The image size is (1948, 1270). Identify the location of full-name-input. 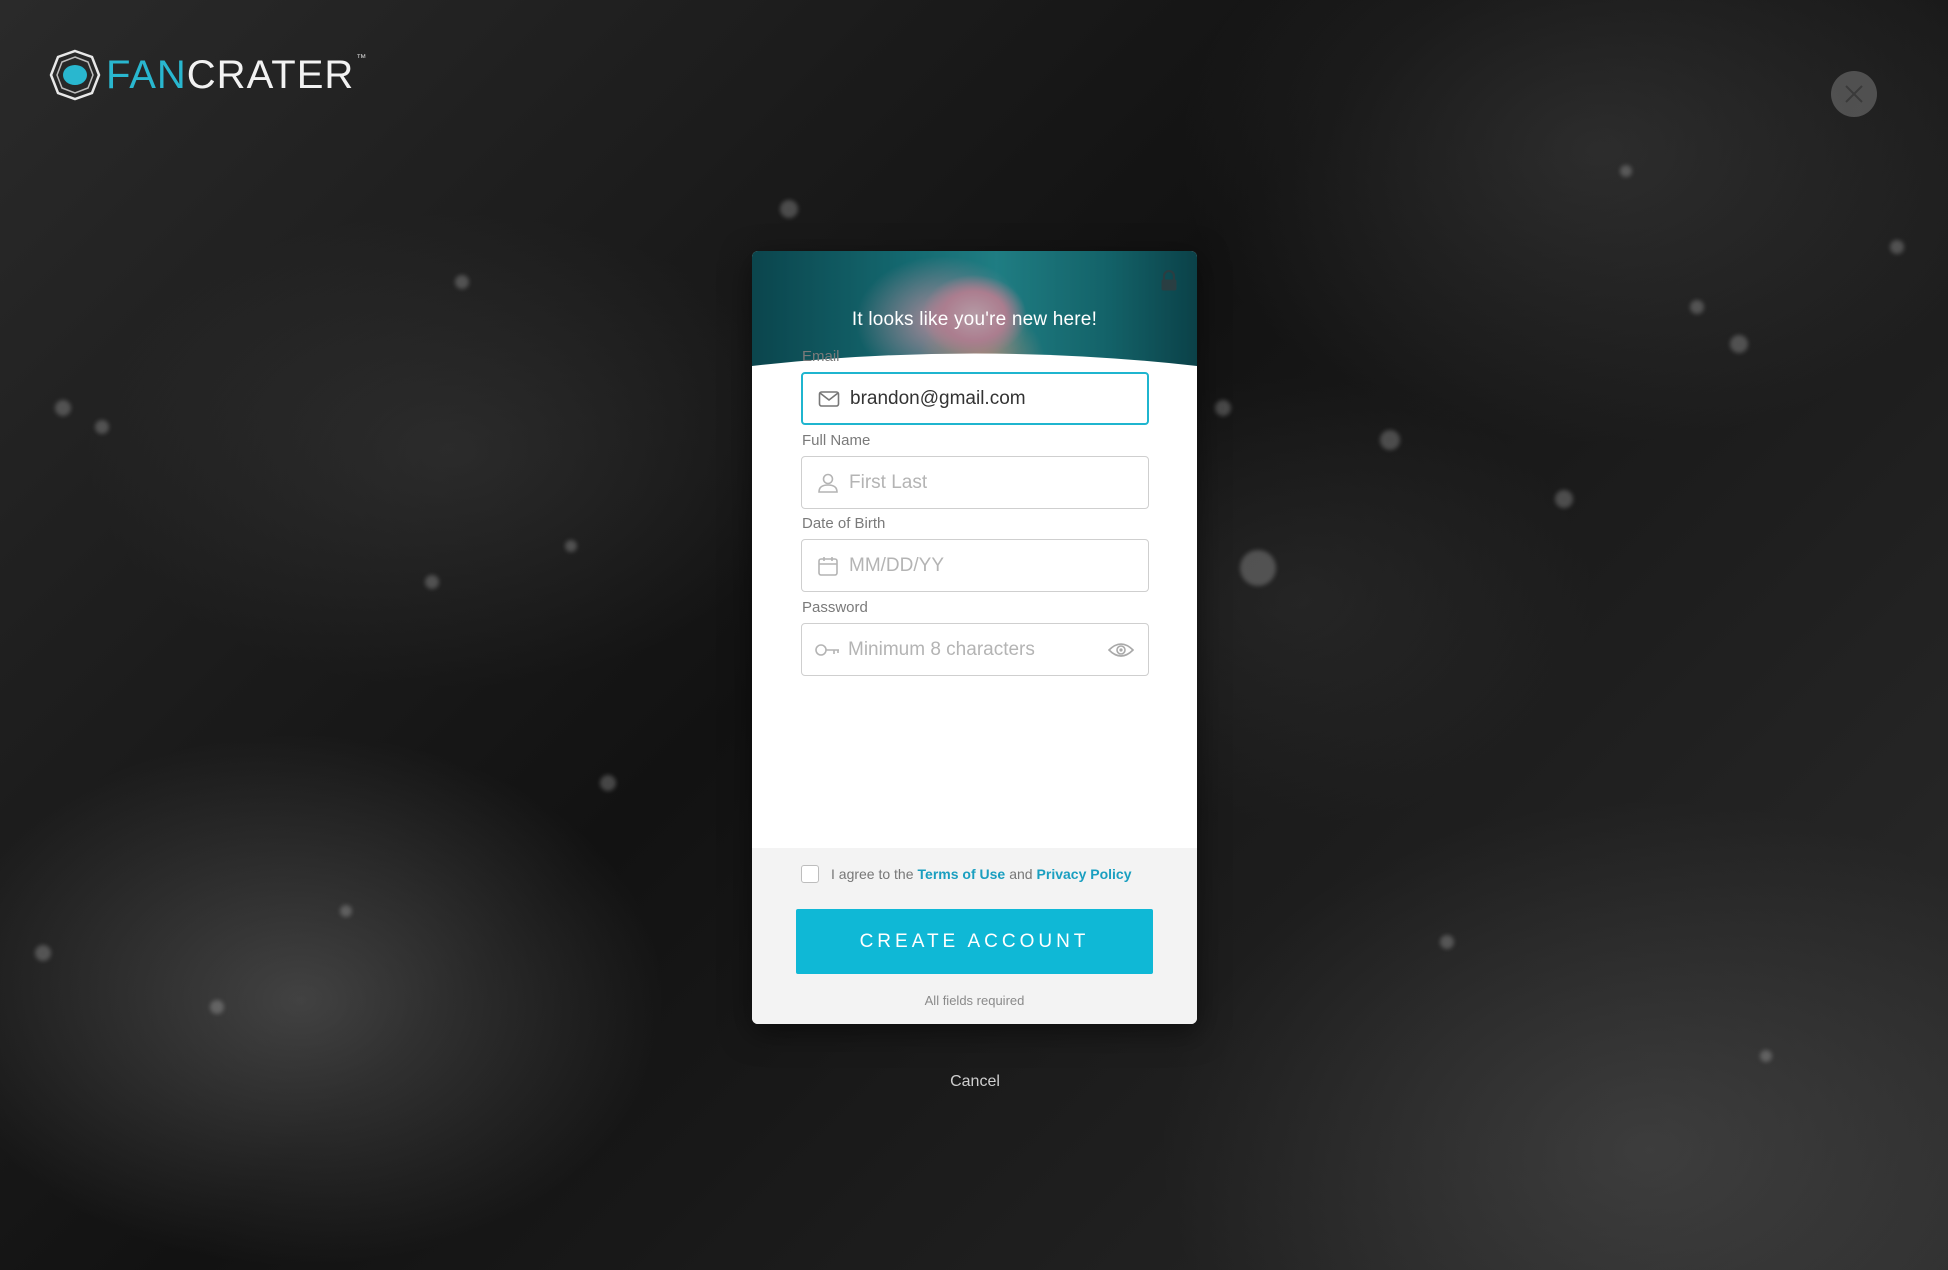
(998, 482).